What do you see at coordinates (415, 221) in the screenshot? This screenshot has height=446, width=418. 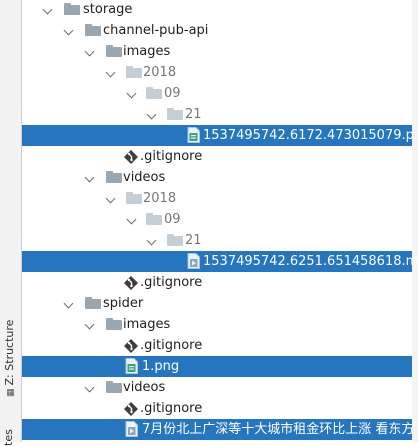 I see `scrollbar` at bounding box center [415, 221].